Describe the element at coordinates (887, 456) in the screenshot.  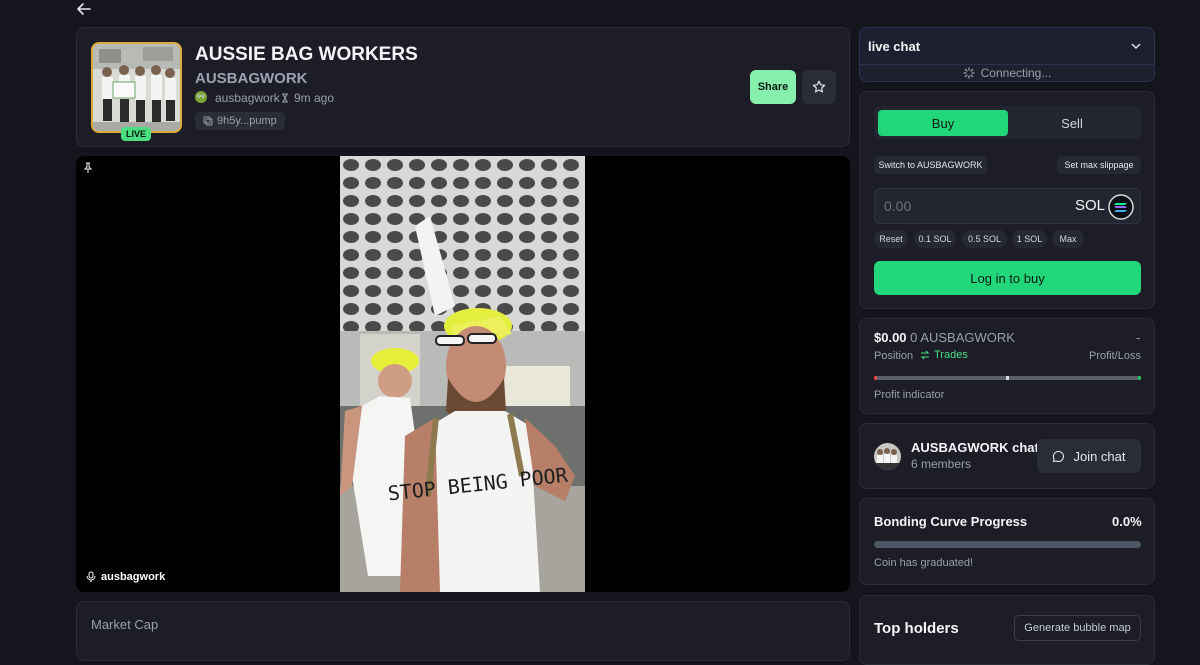
I see `community-avatar` at that location.